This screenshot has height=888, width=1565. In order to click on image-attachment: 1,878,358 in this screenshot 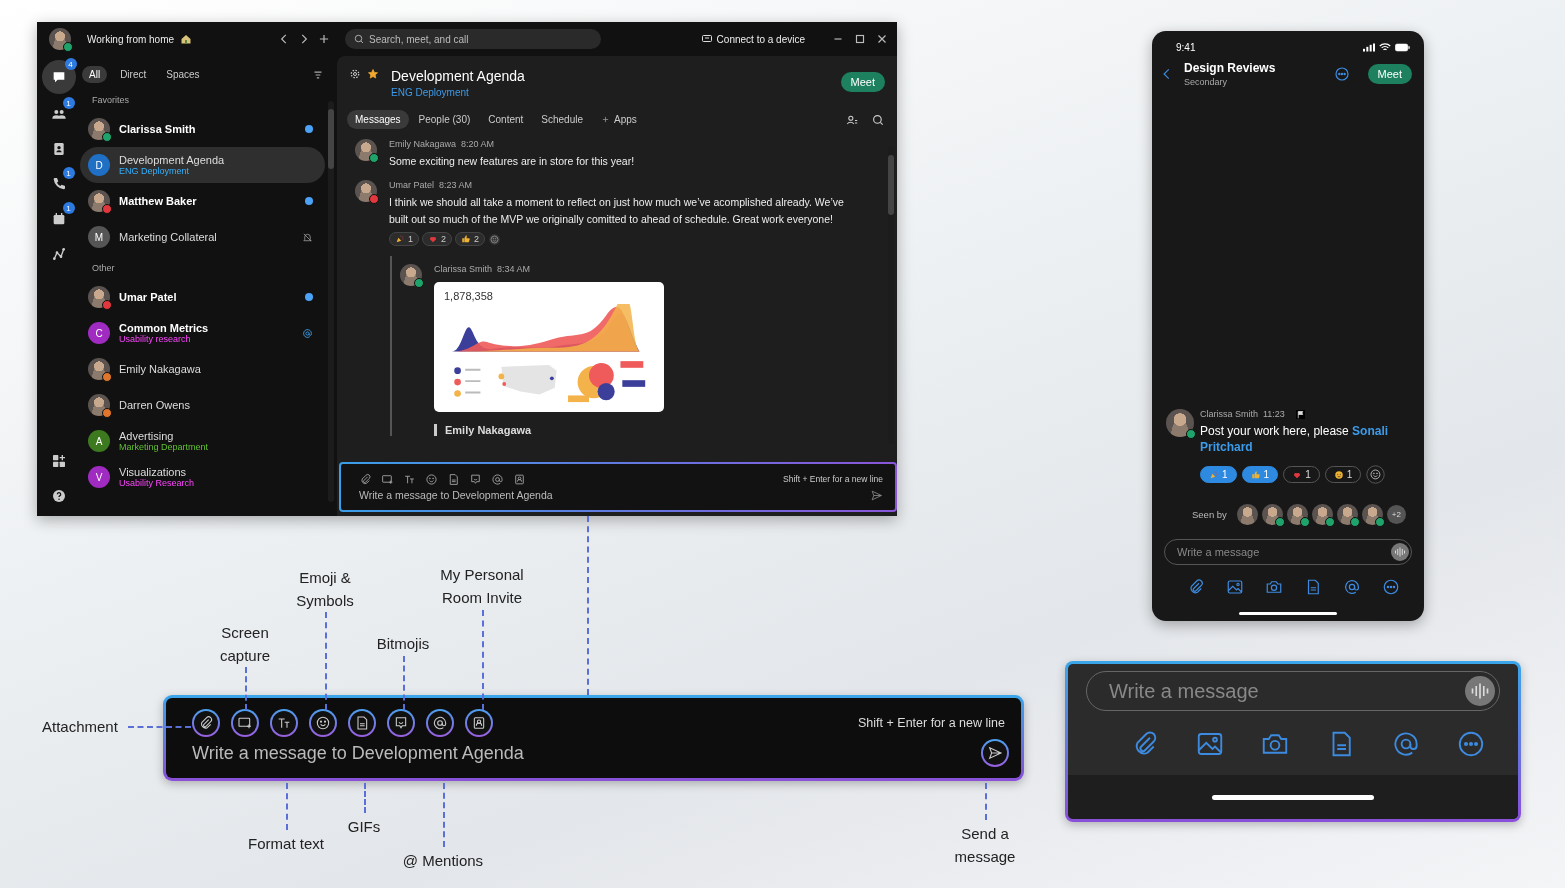, I will do `click(549, 347)`.